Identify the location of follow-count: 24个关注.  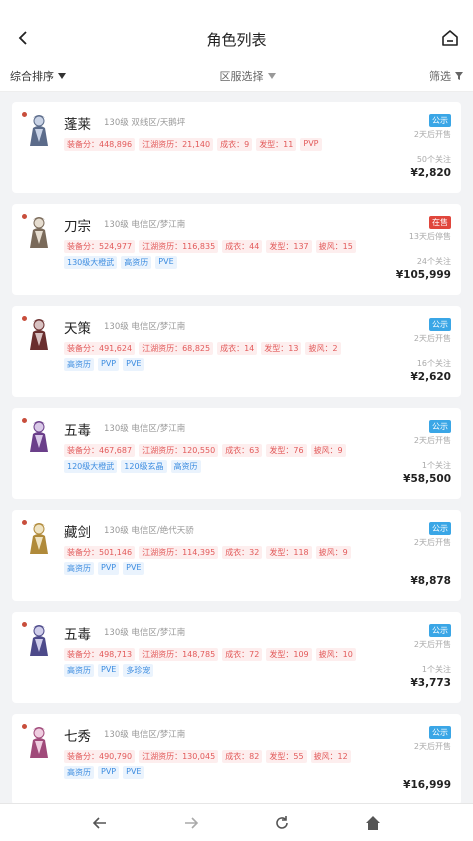
(433, 261).